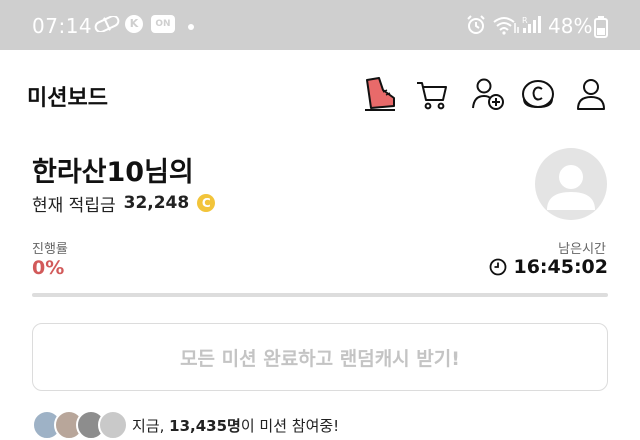 The image size is (640, 440). Describe the element at coordinates (506, 26) in the screenshot. I see `wifi-icon` at that location.